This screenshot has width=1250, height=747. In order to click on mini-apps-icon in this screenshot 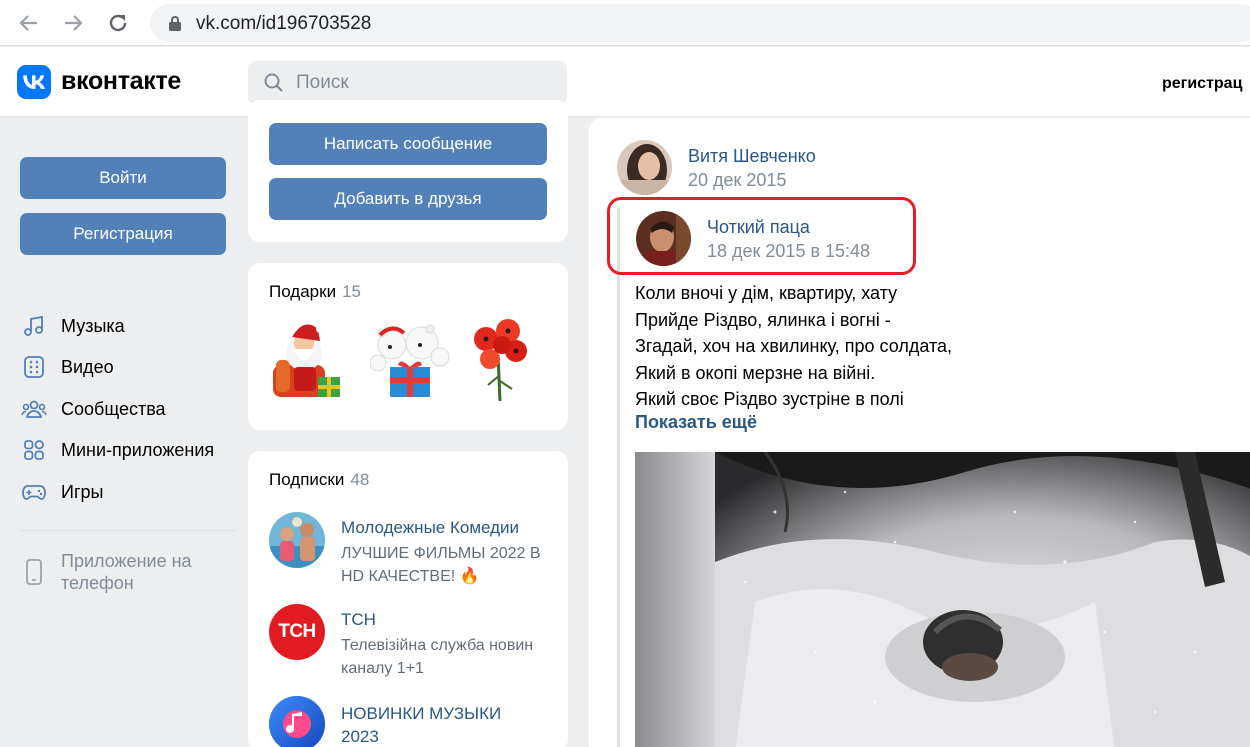, I will do `click(34, 450)`.